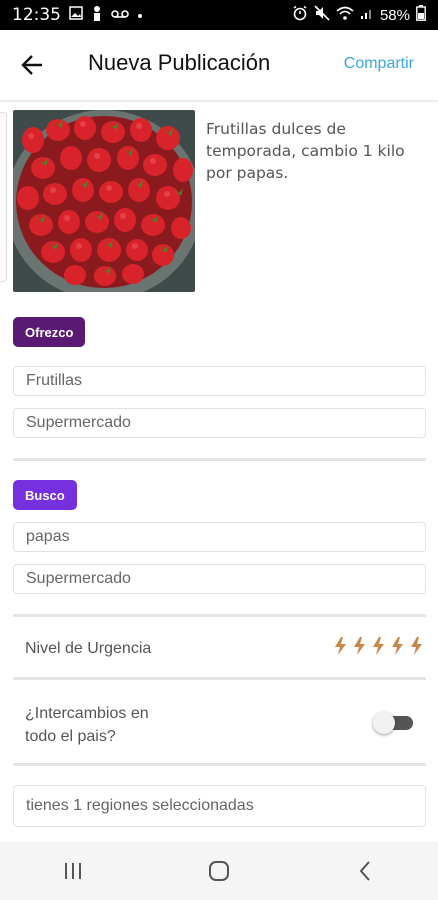  I want to click on urgency-label: Nivel de Urgencia, so click(88, 648).